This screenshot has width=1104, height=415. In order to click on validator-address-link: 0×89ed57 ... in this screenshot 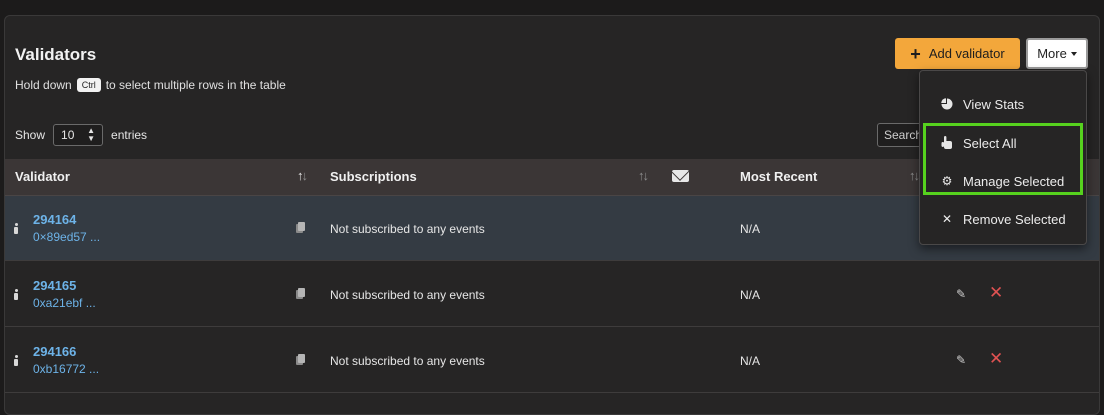, I will do `click(66, 237)`.